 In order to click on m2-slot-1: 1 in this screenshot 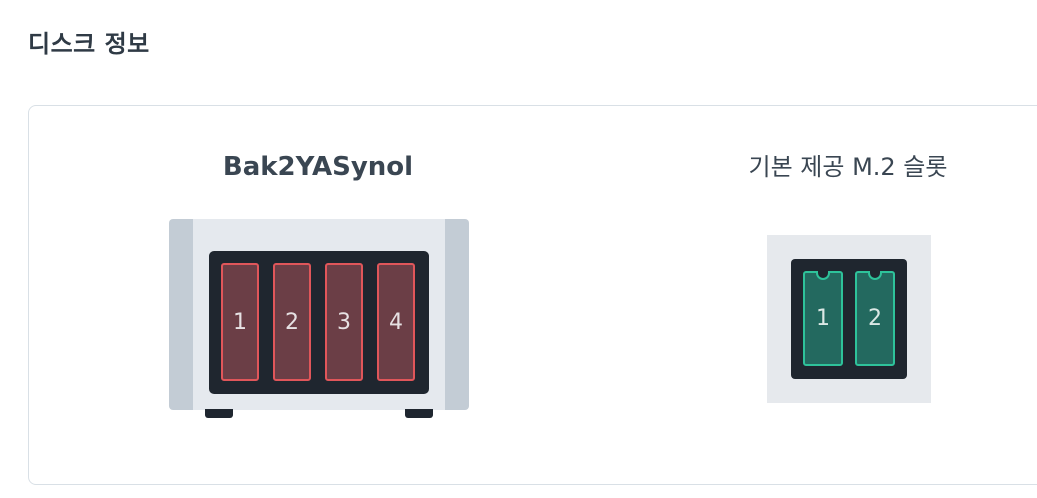, I will do `click(823, 318)`.